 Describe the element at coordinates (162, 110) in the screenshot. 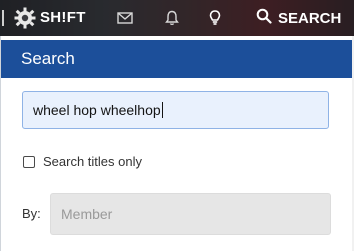

I see `text-cursor` at that location.